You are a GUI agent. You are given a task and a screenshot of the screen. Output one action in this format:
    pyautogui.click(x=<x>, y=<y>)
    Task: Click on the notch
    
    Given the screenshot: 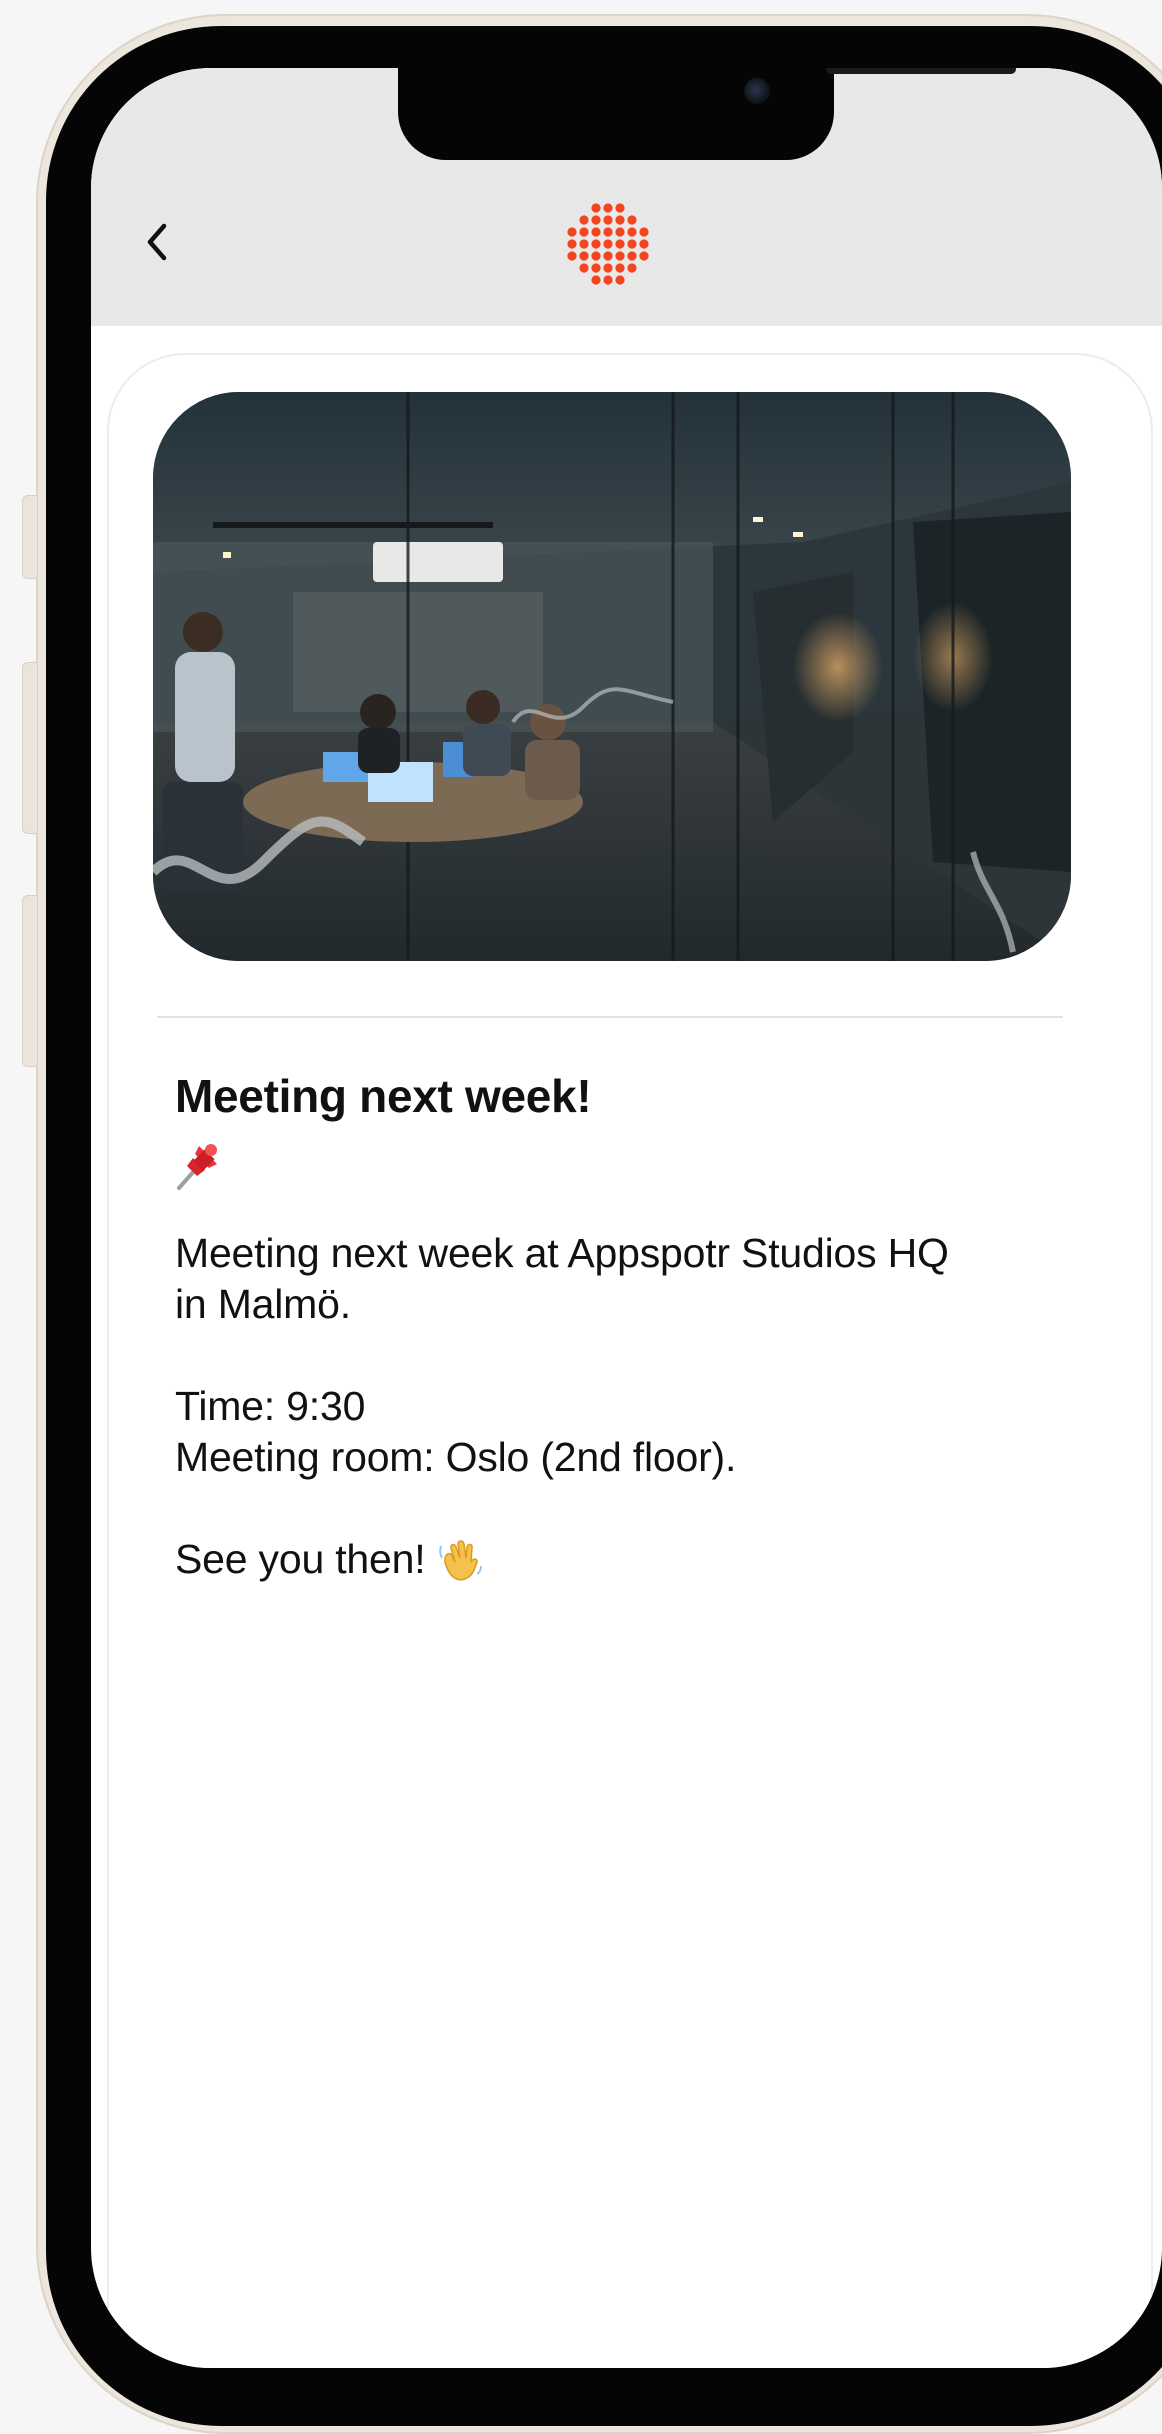 What is the action you would take?
    pyautogui.click(x=707, y=114)
    